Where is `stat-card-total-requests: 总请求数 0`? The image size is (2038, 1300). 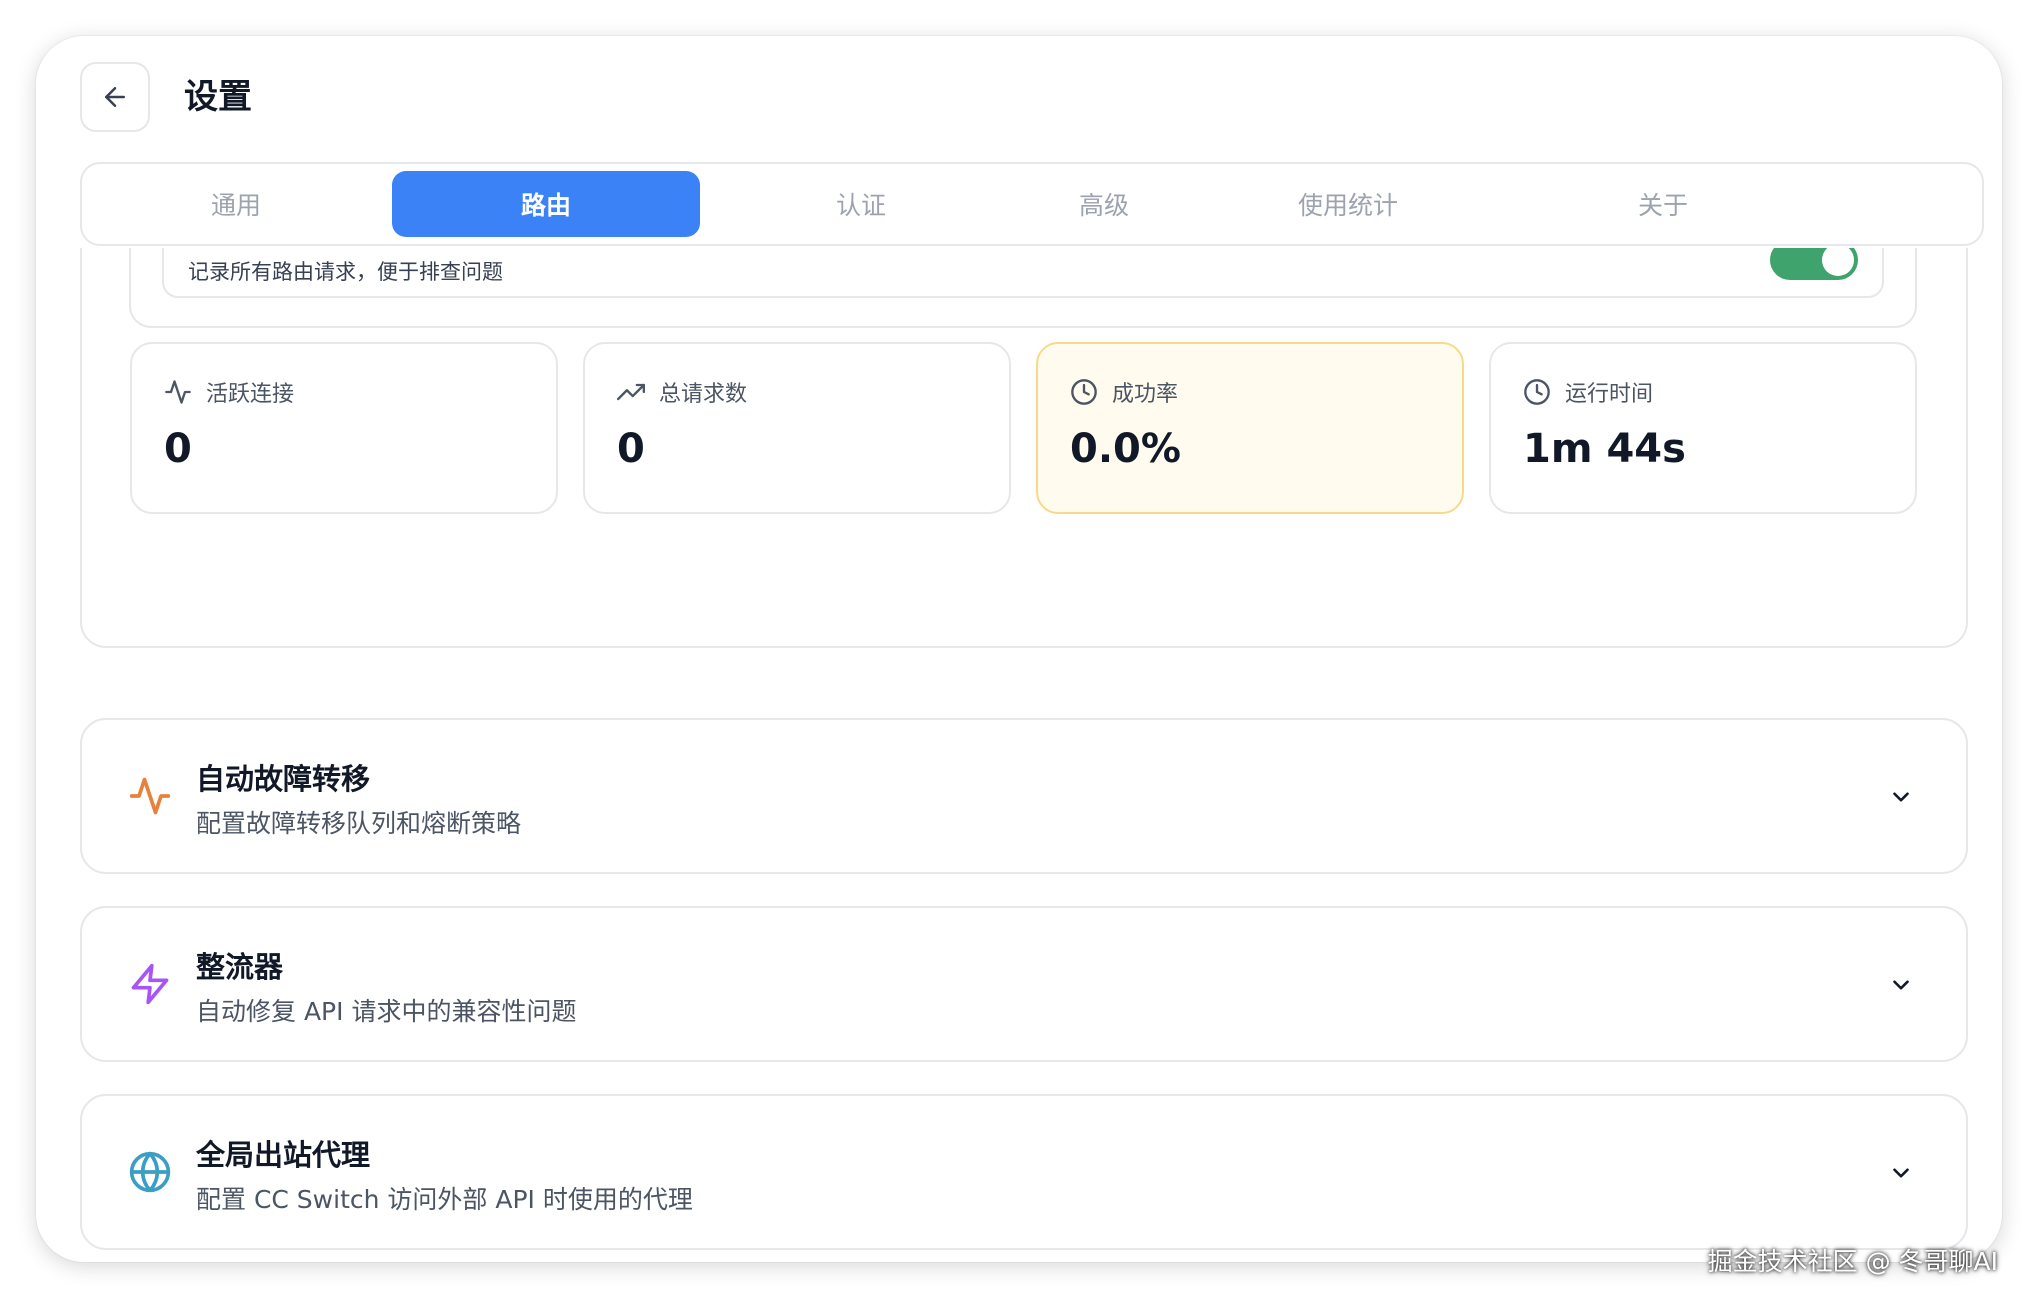 stat-card-total-requests: 总请求数 0 is located at coordinates (797, 428).